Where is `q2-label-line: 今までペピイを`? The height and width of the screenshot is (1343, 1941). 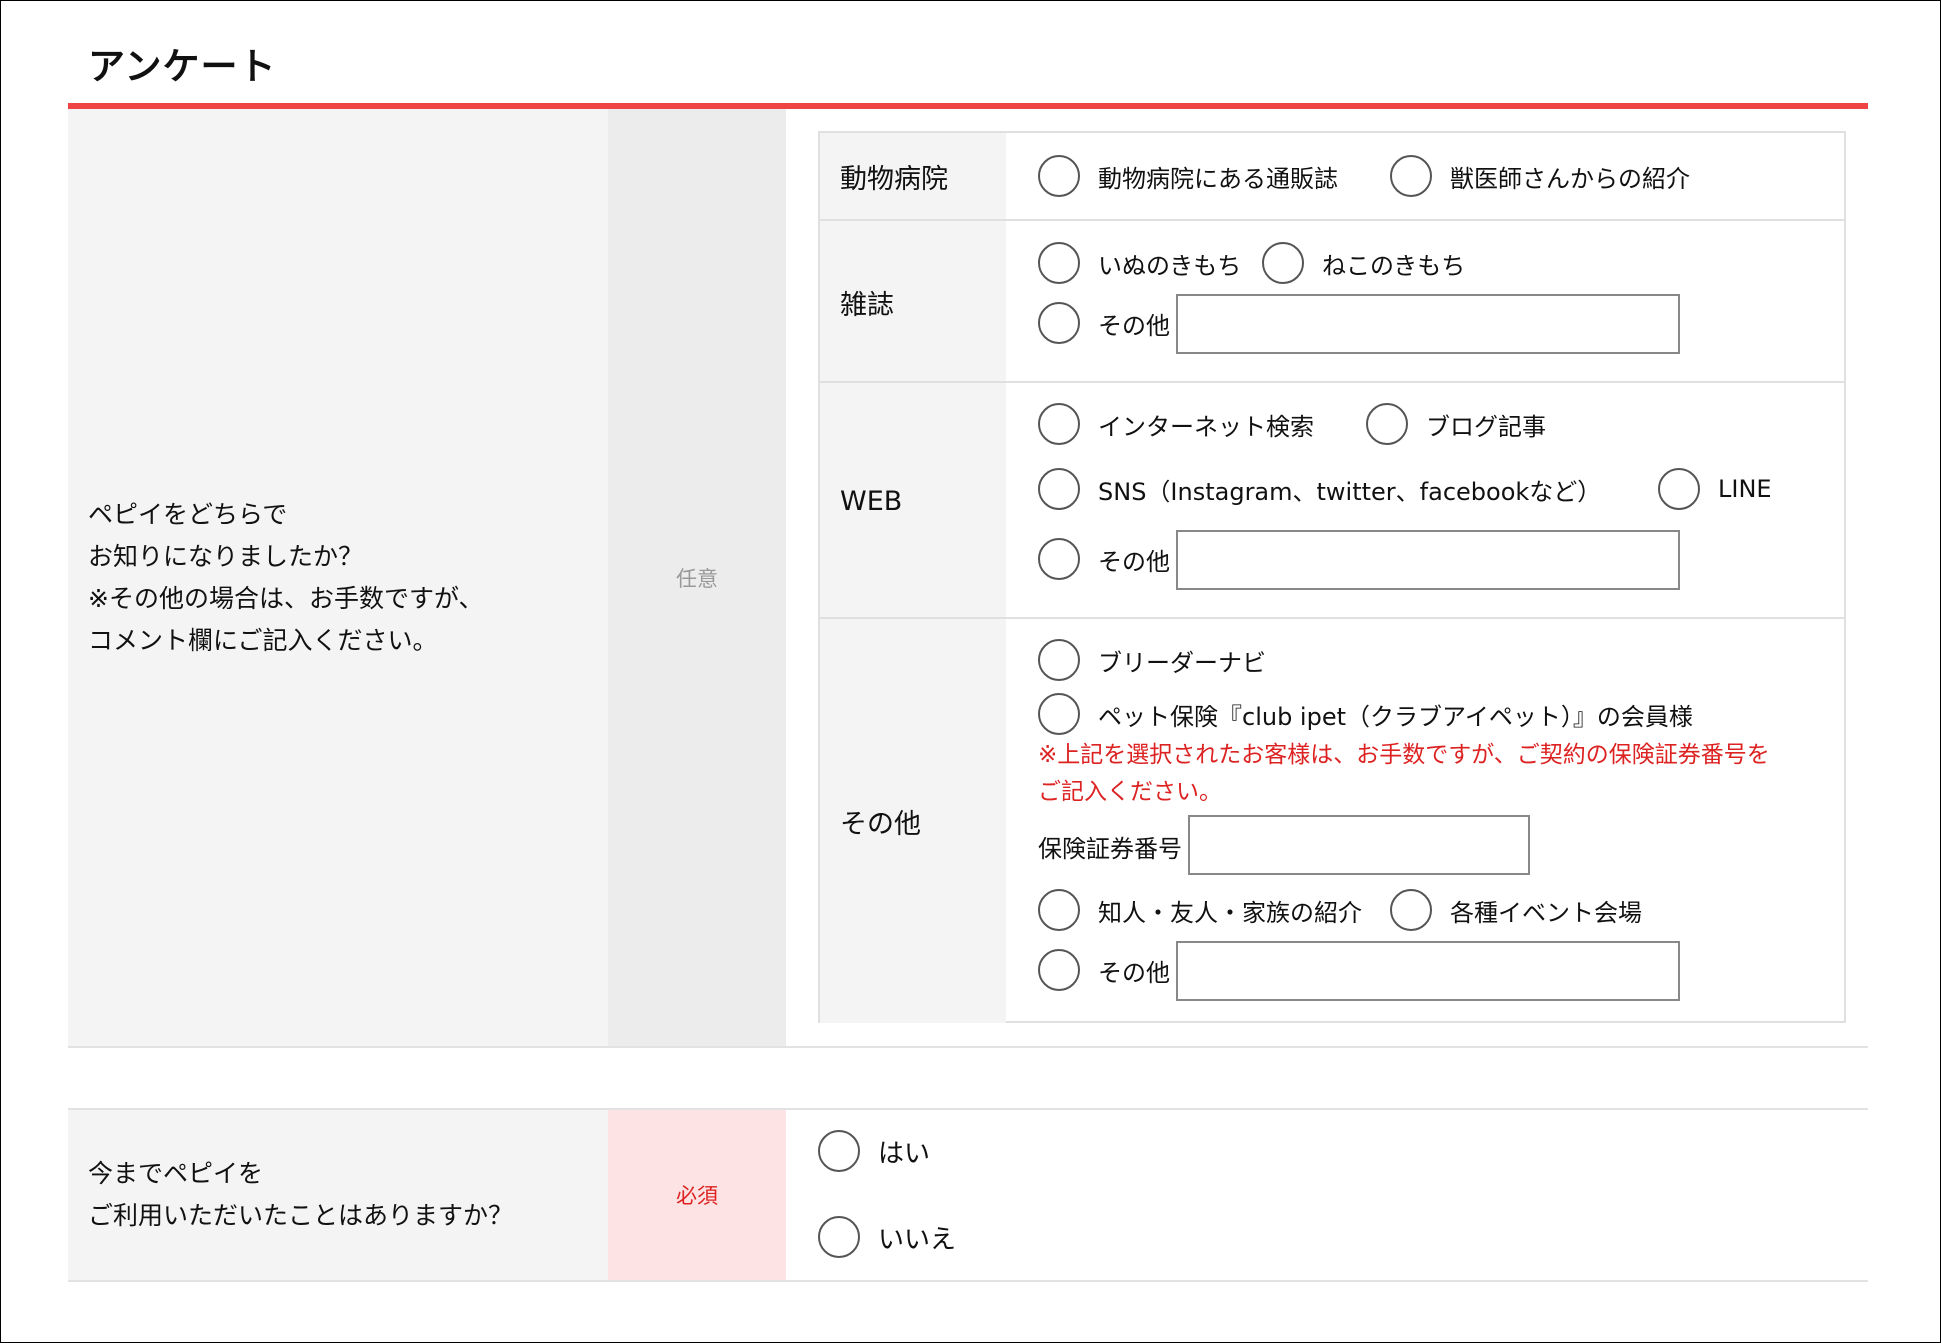
q2-label-line: 今までペピイを is located at coordinates (176, 1173).